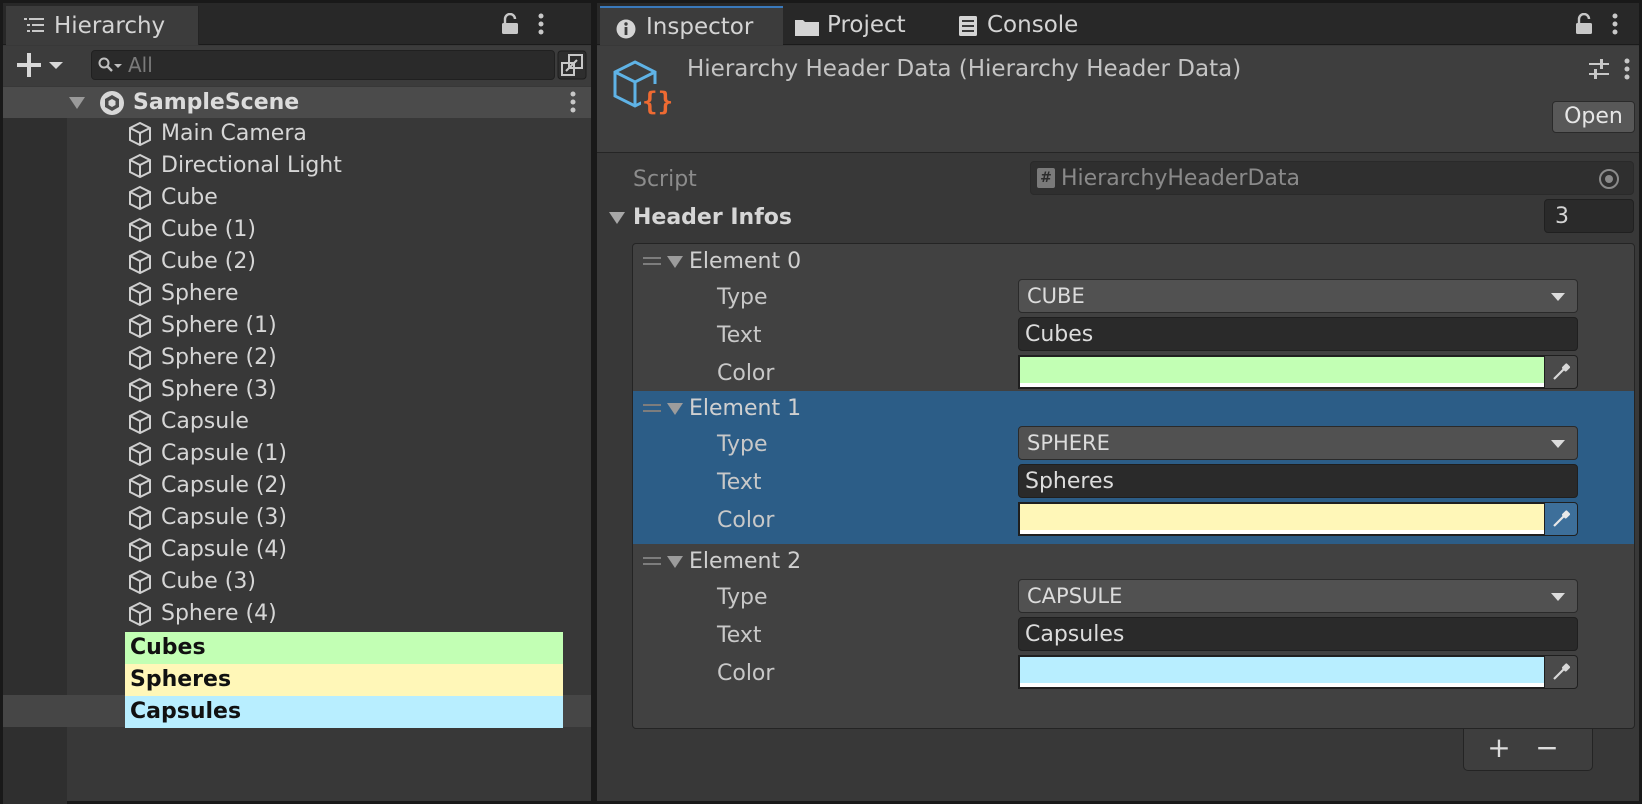 The height and width of the screenshot is (804, 1642). What do you see at coordinates (224, 453) in the screenshot?
I see `hierarchy-item-label: Capsule (1)` at bounding box center [224, 453].